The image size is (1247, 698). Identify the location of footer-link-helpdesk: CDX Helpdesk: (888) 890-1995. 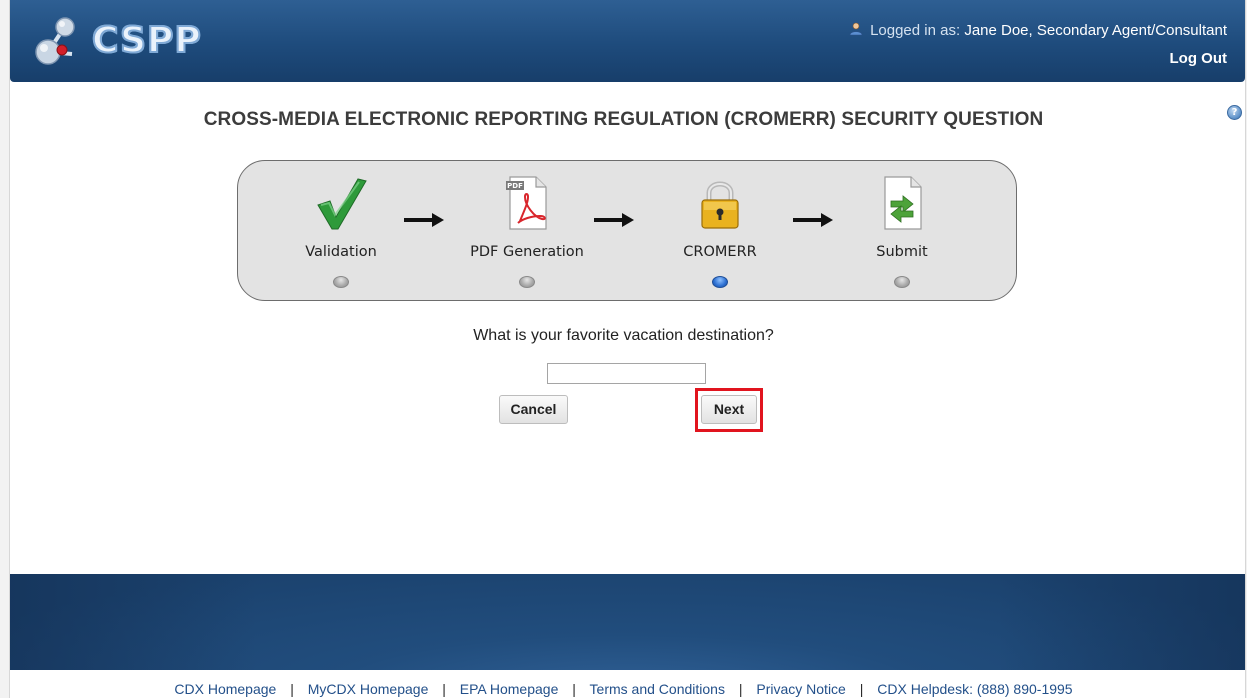
(974, 689).